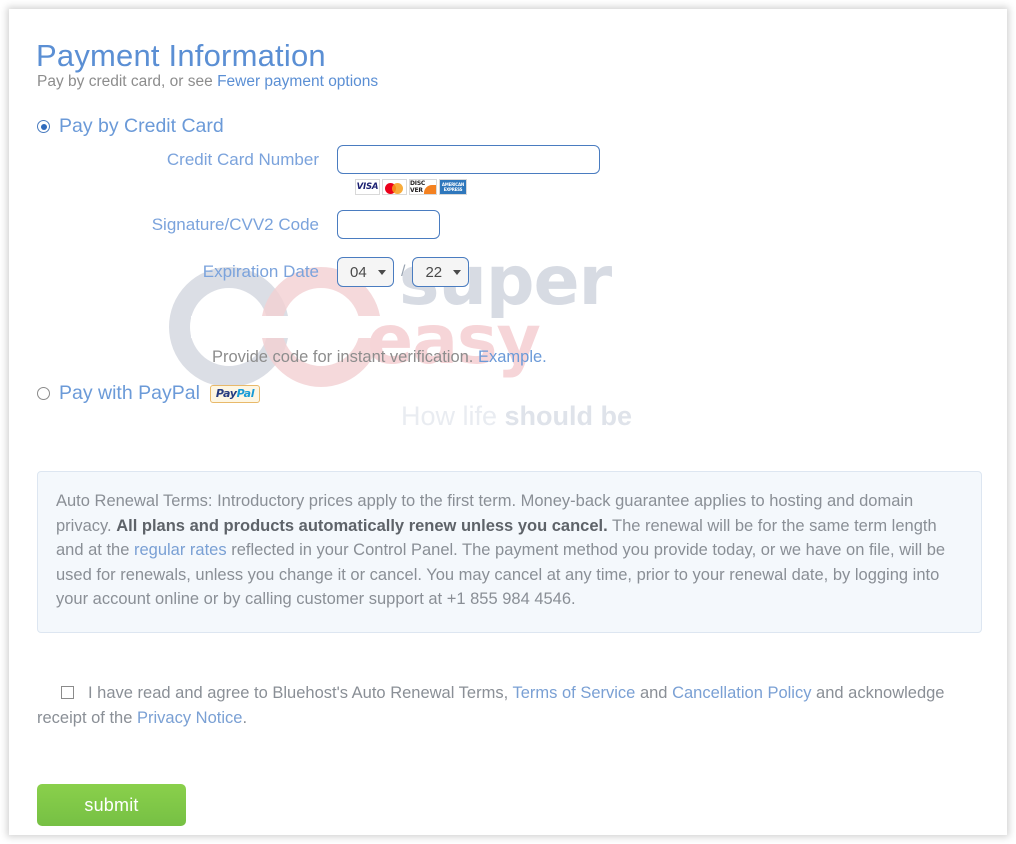 The image size is (1016, 844). I want to click on watermark-tagline-light: How life, so click(453, 416).